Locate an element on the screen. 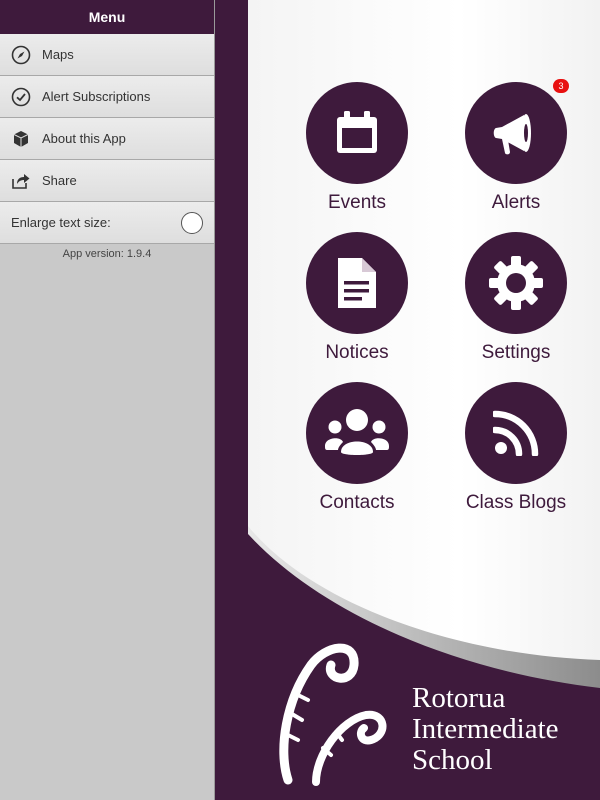 This screenshot has width=600, height=800. menu-item-share: Share is located at coordinates (107, 181).